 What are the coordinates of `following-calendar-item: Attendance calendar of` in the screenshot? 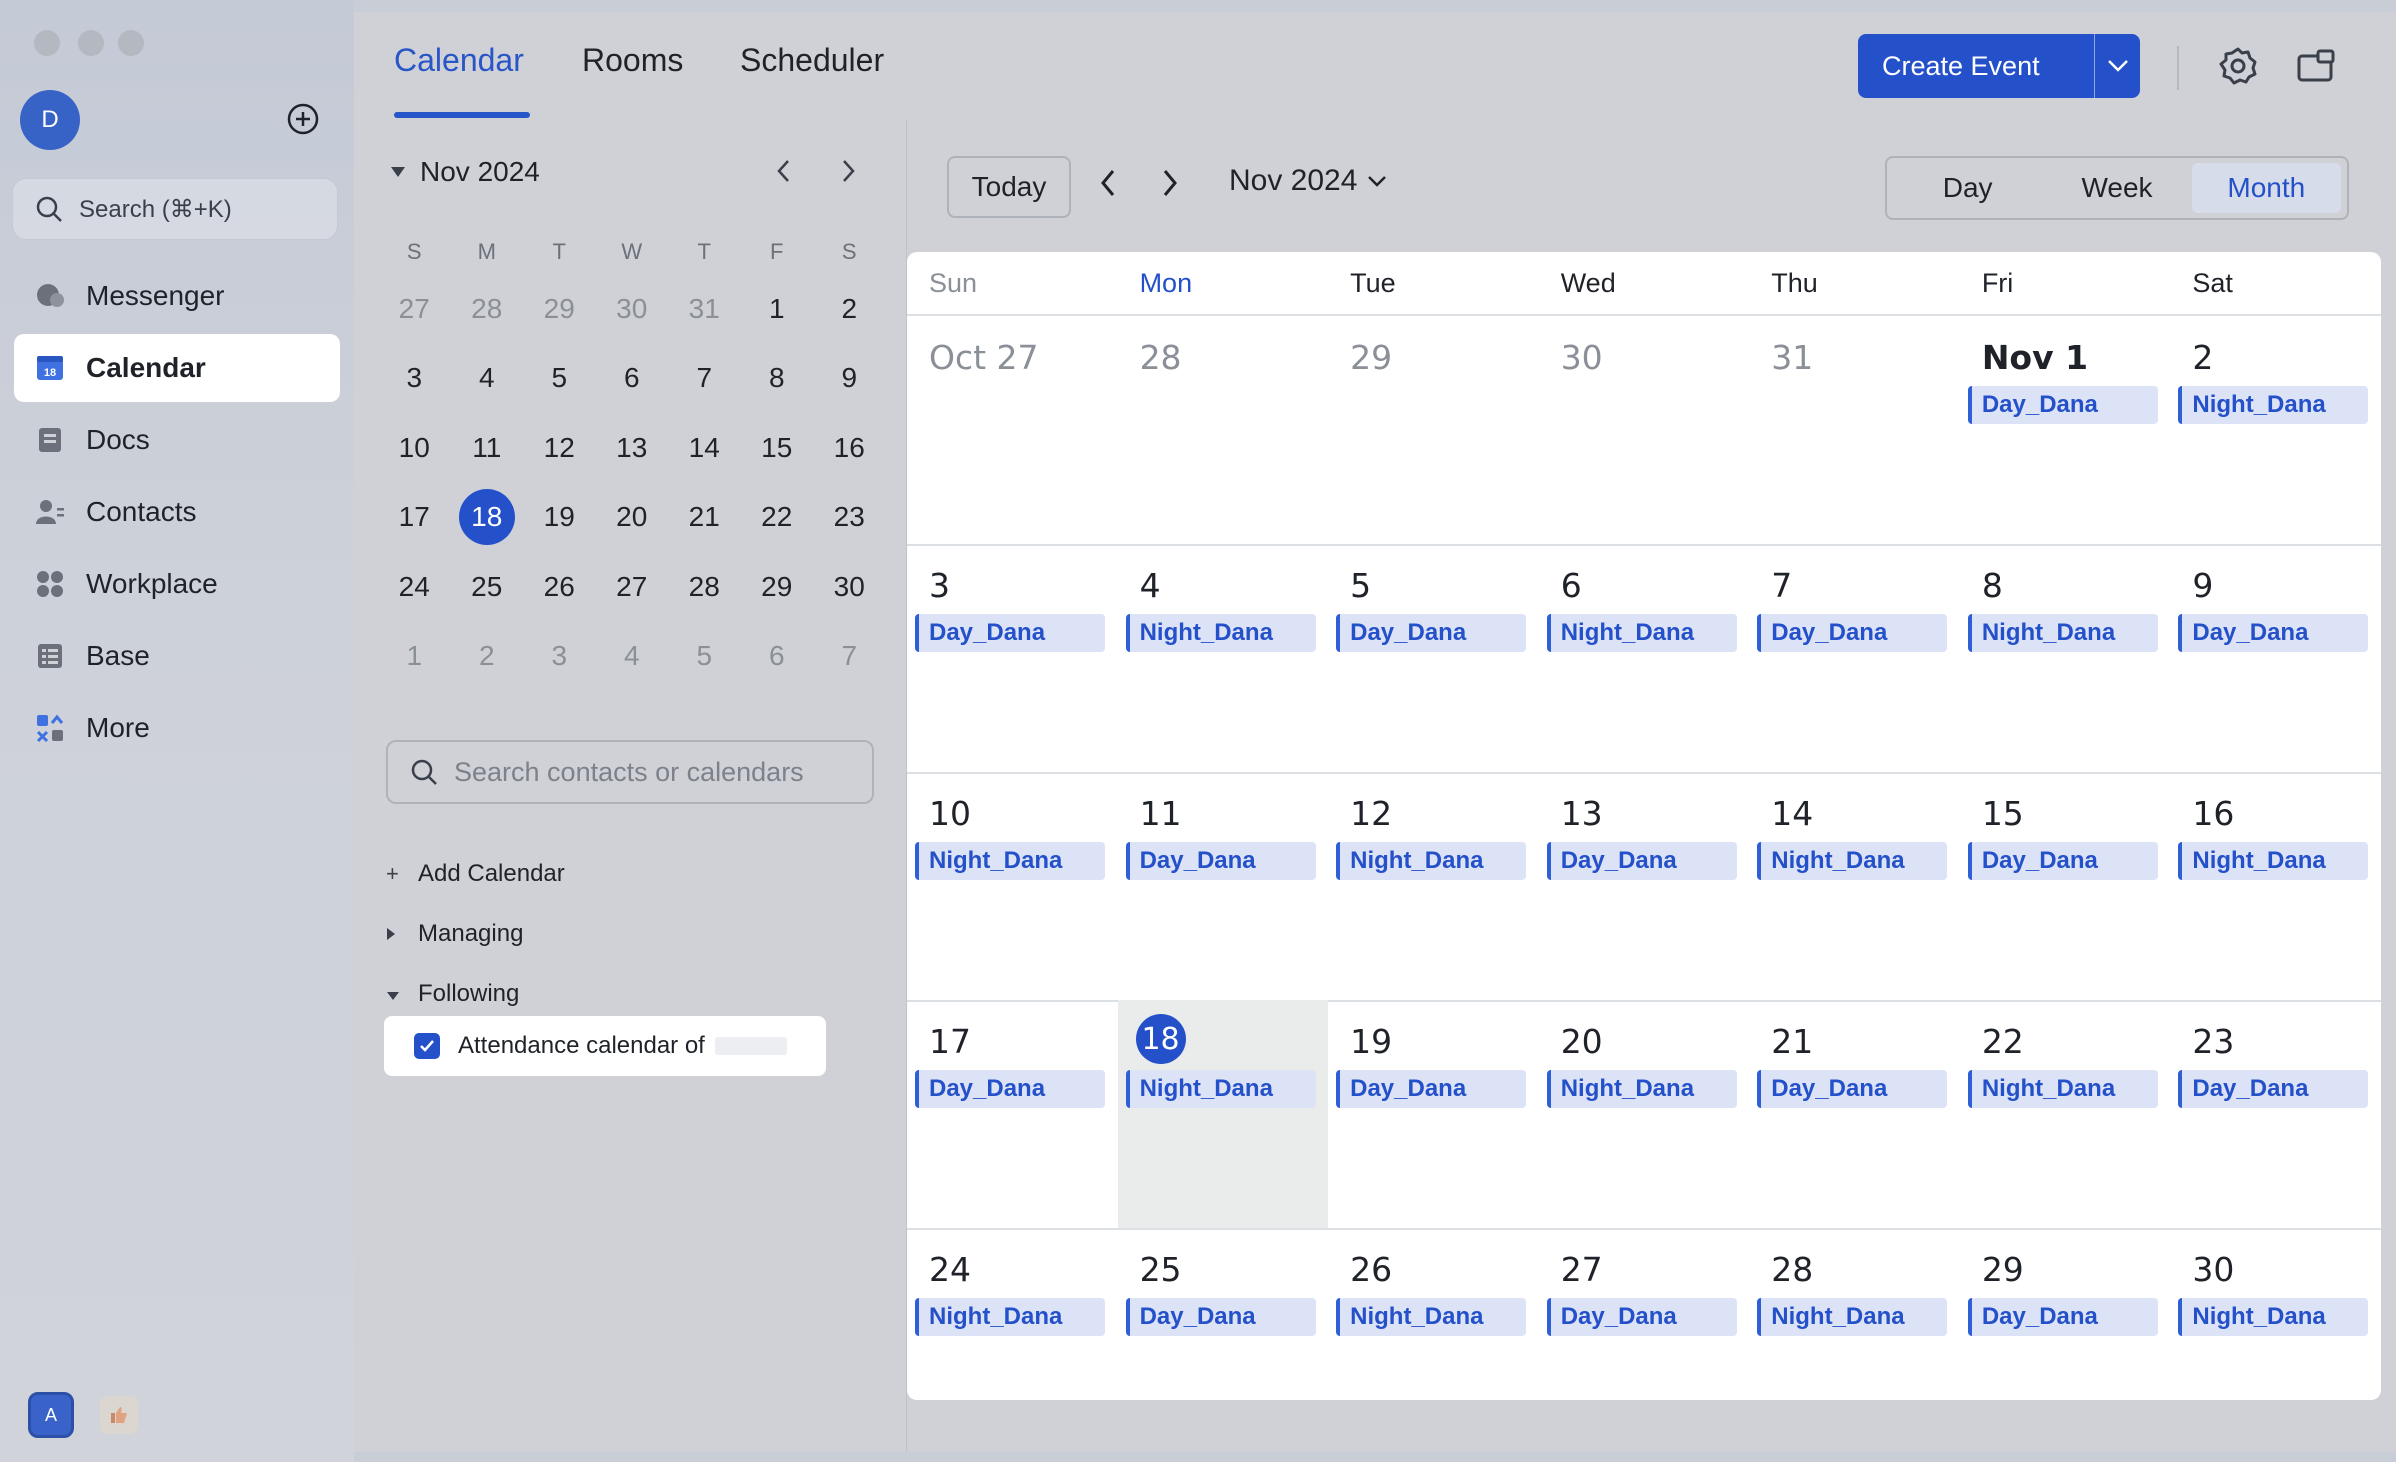 It's located at (605, 1046).